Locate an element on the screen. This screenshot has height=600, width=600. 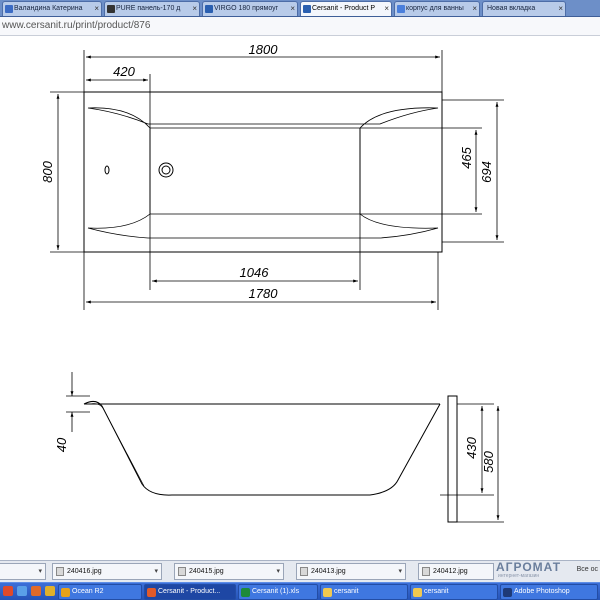
excel-icon is located at coordinates (245, 592).